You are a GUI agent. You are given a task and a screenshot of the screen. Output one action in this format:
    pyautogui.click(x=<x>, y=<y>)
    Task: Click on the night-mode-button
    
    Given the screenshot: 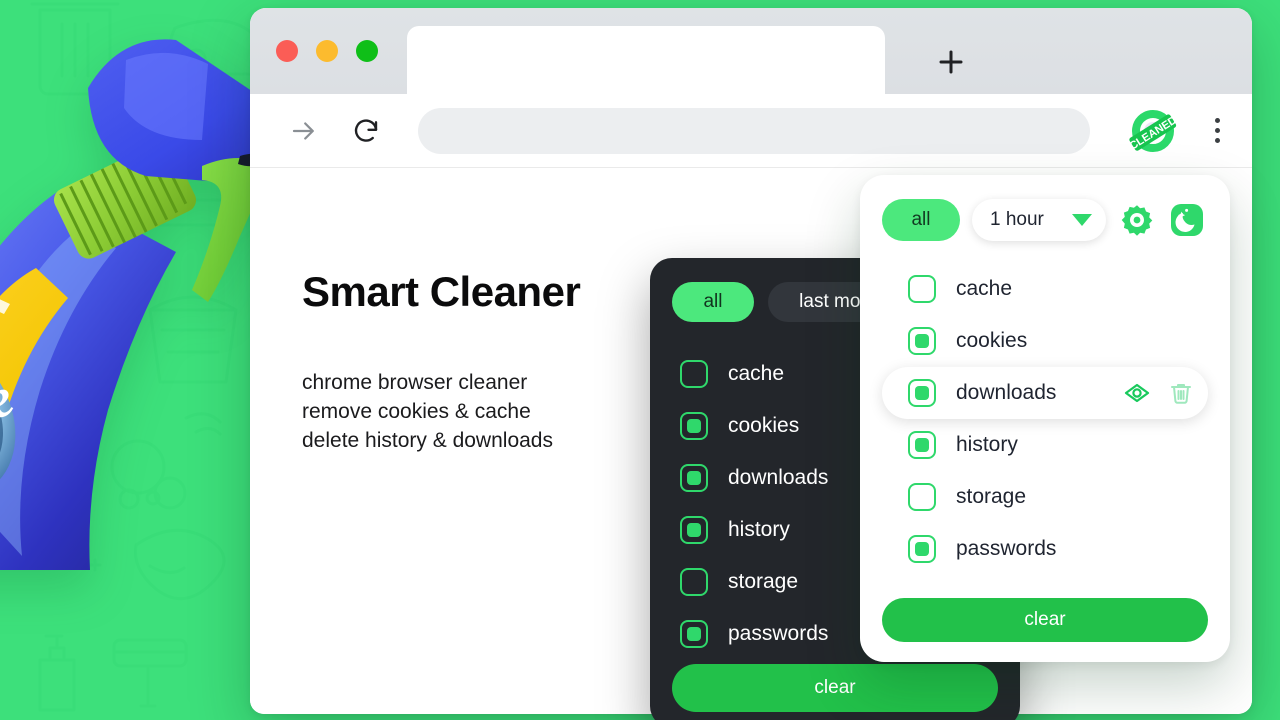 What is the action you would take?
    pyautogui.click(x=1187, y=220)
    